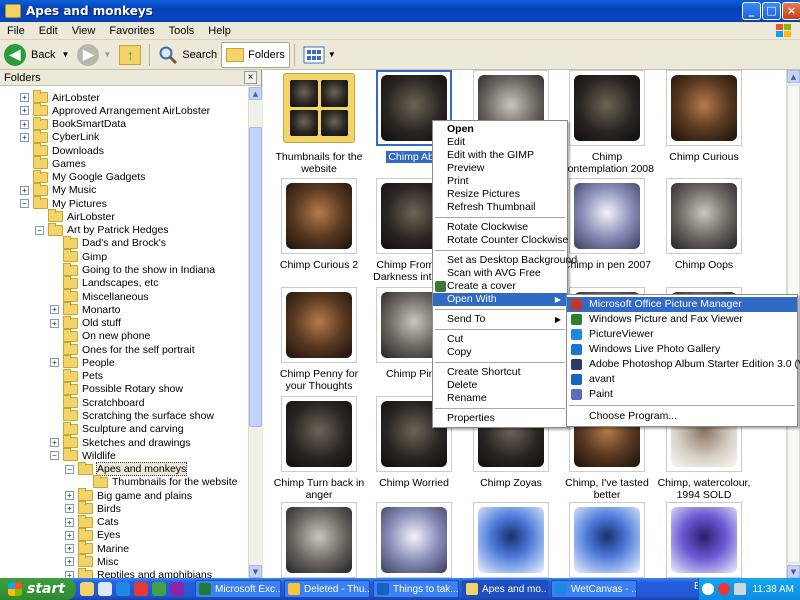 Image resolution: width=800 pixels, height=600 pixels. What do you see at coordinates (76, 375) in the screenshot?
I see `tree-item: Pets` at bounding box center [76, 375].